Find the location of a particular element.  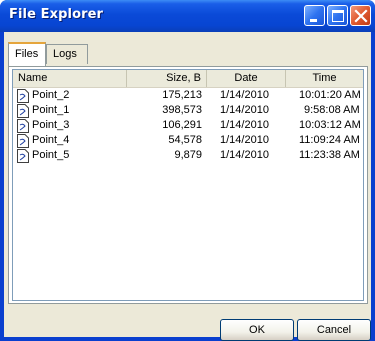

table-row: Point_4 54,578 1/14/2010 11:09:24 AM is located at coordinates (188, 141).